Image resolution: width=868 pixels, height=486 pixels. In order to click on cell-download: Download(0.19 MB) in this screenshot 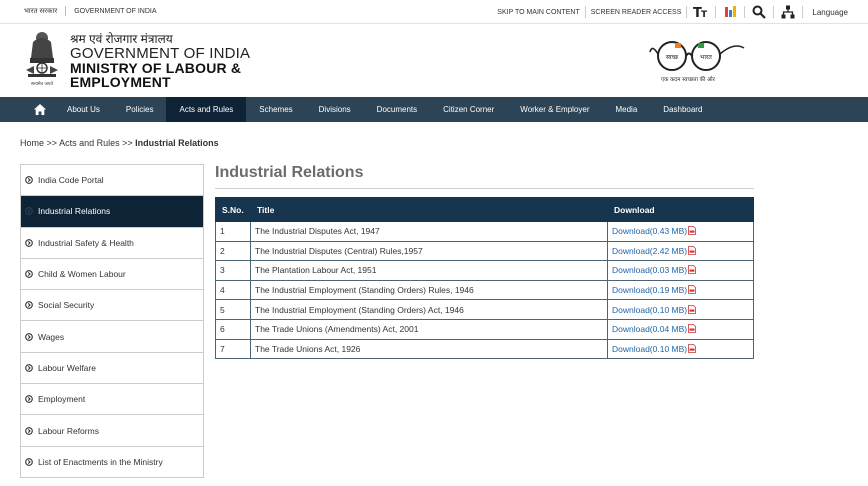, I will do `click(680, 290)`.